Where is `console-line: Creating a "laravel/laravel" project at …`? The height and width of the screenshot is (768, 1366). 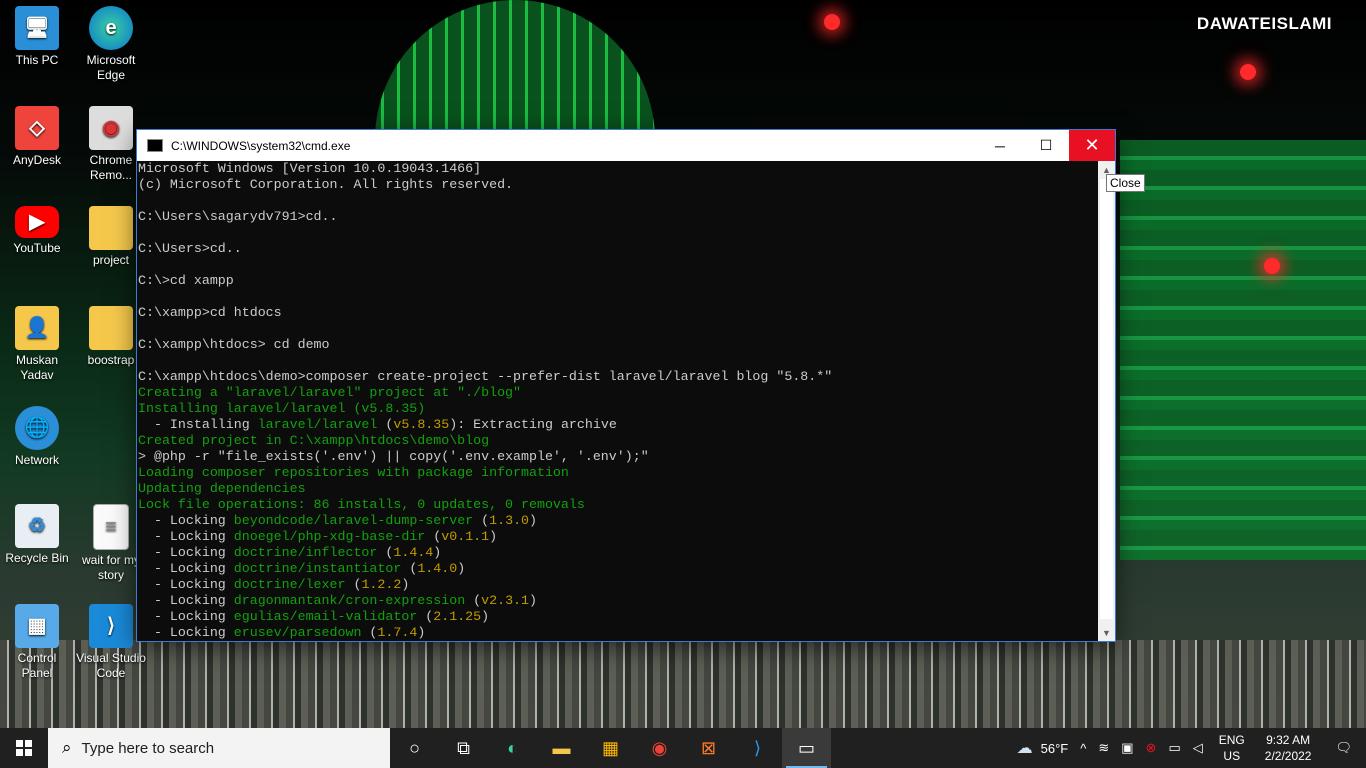 console-line: Creating a "laravel/laravel" project at … is located at coordinates (618, 393).